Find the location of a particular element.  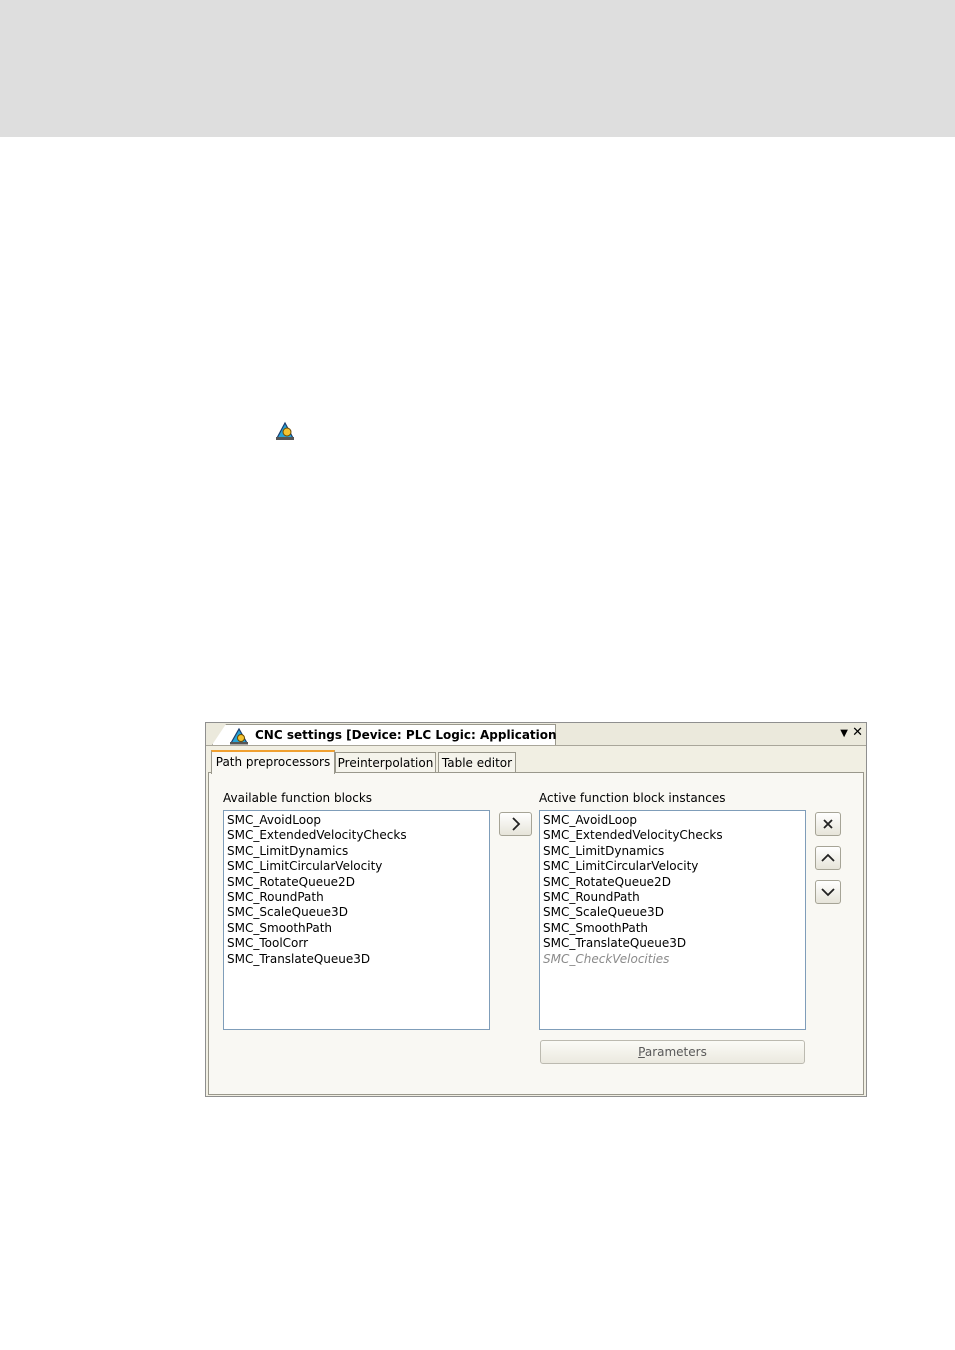

parameters-label: arameters is located at coordinates (675, 1052).